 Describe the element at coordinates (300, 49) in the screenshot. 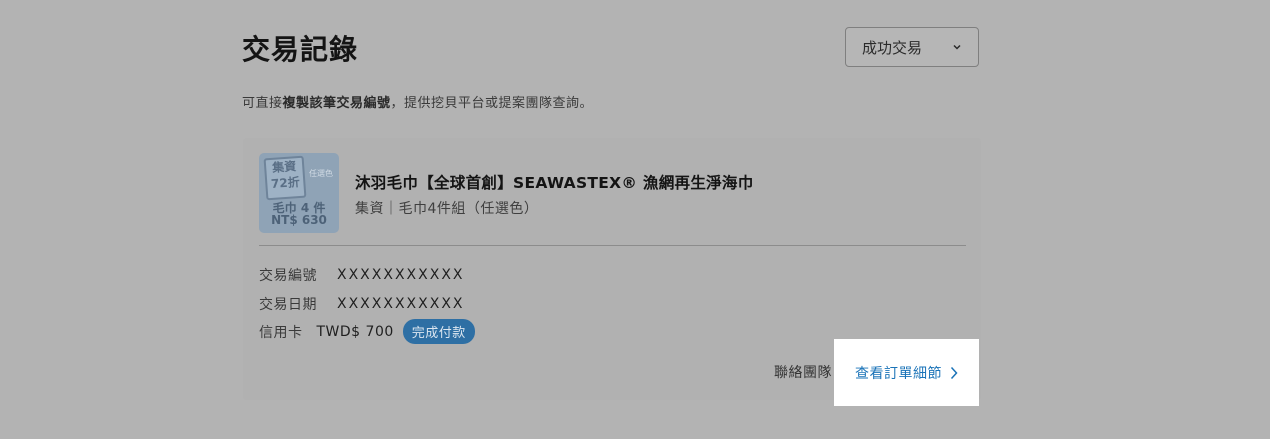

I see `page-title: 交易記錄` at that location.